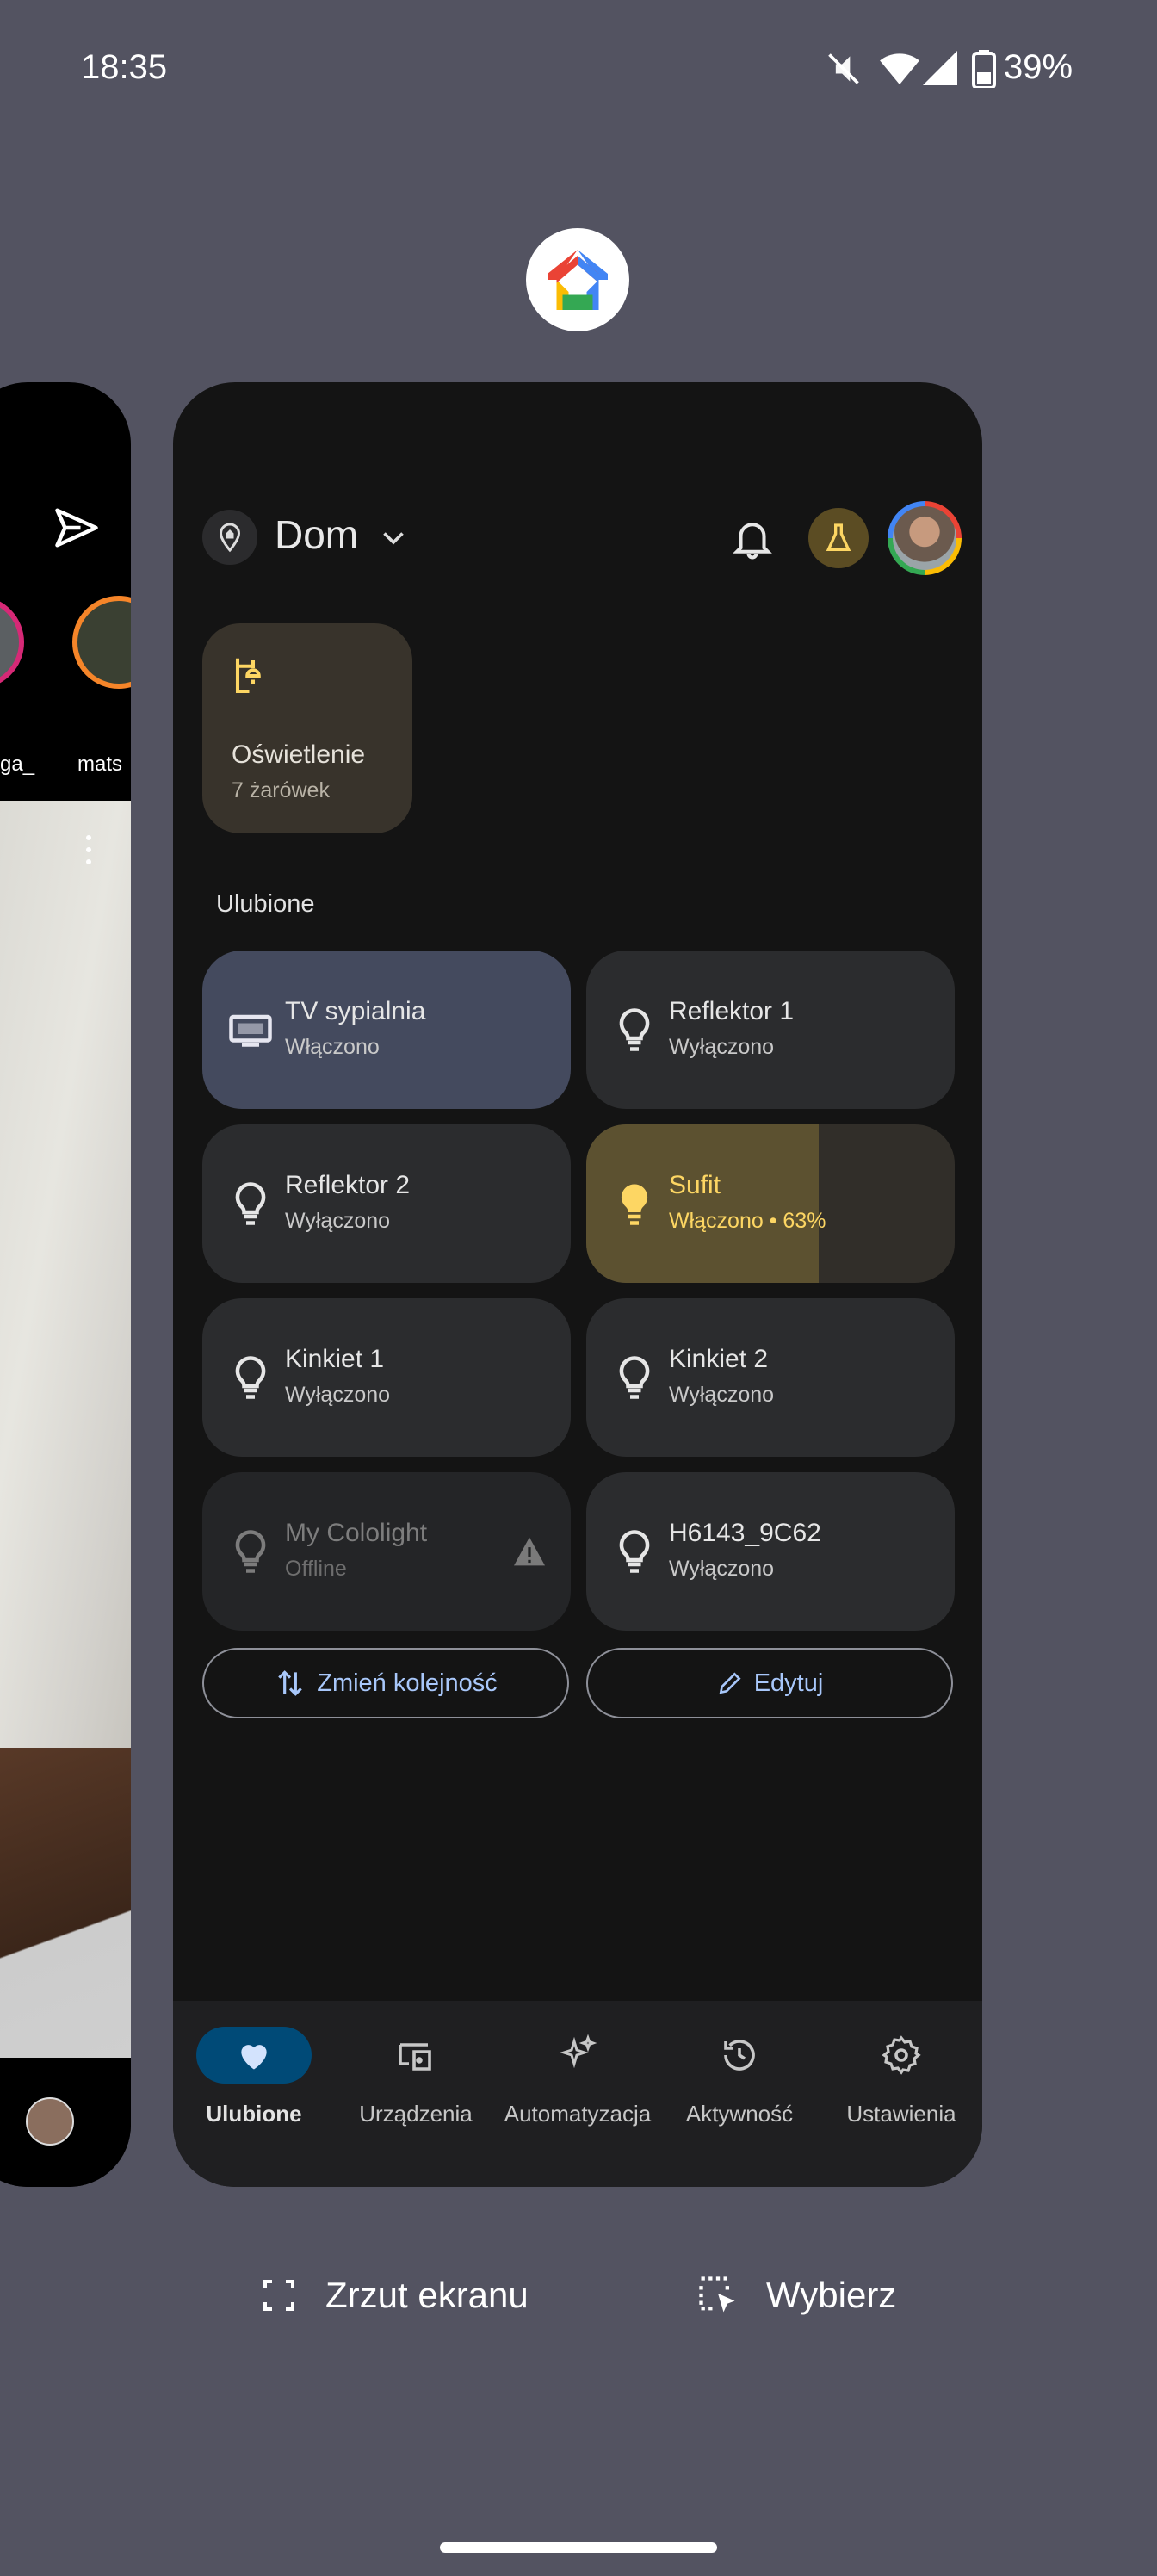  I want to click on labs-icon, so click(839, 538).